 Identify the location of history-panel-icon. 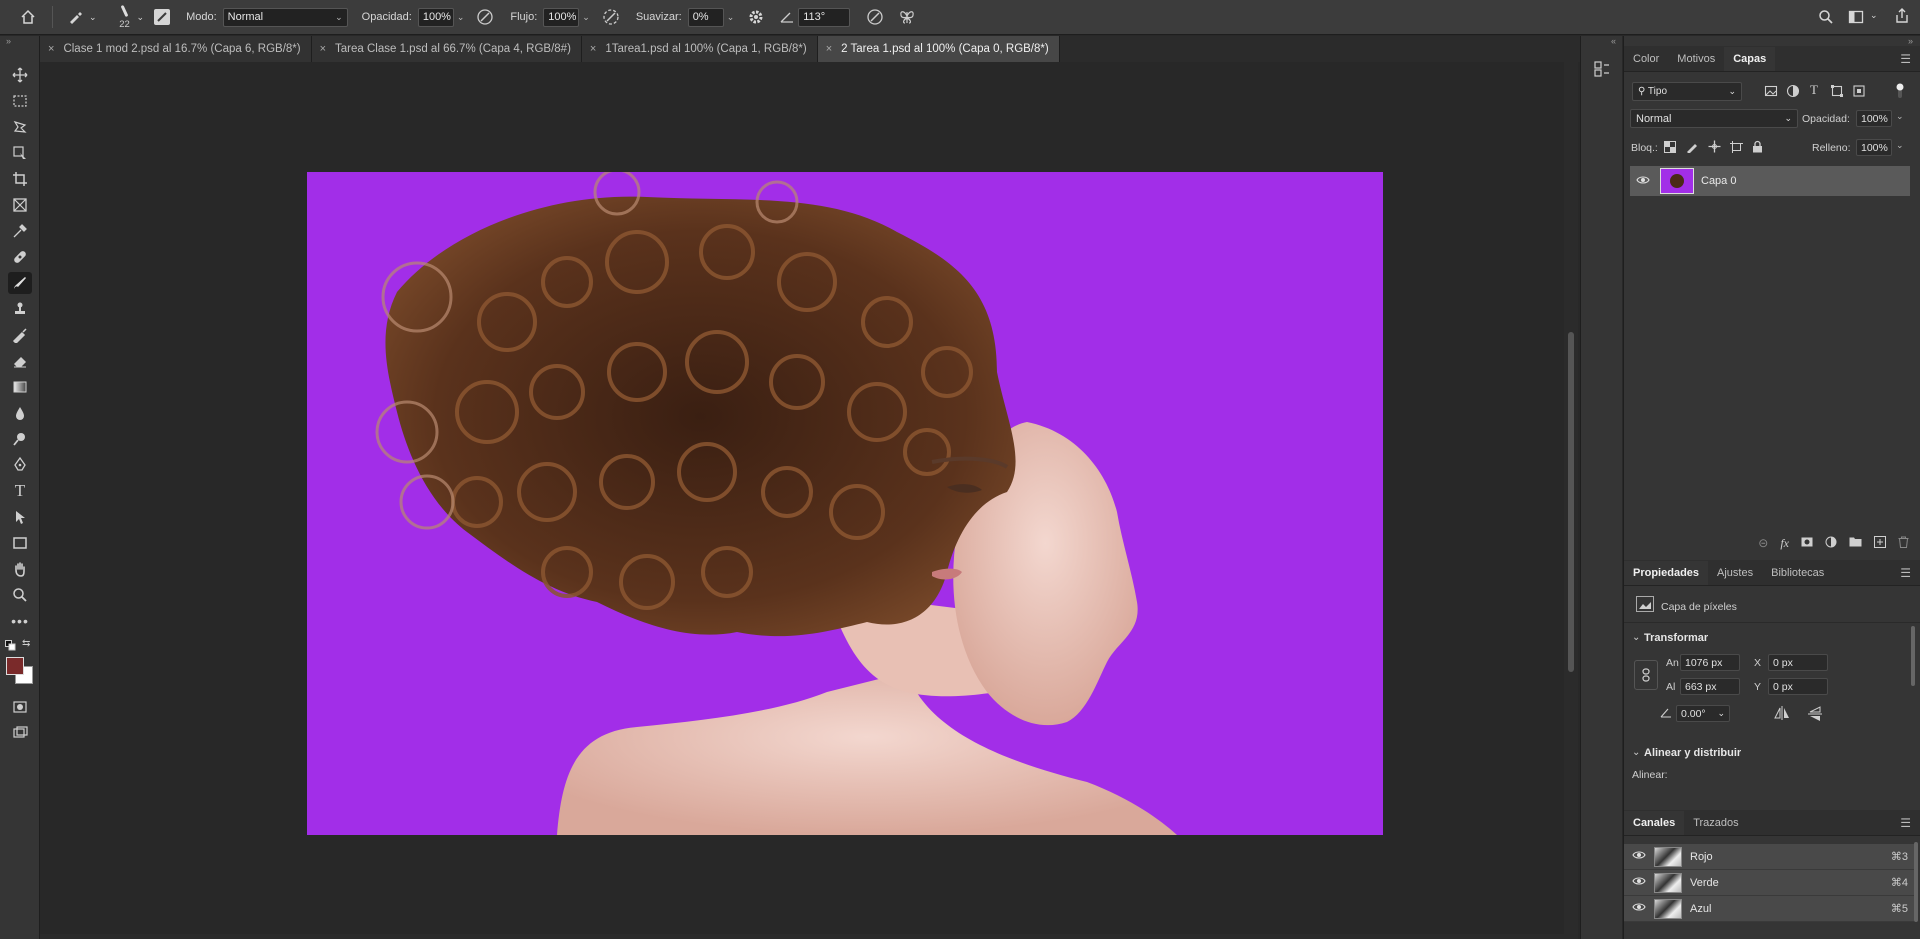
(1602, 70).